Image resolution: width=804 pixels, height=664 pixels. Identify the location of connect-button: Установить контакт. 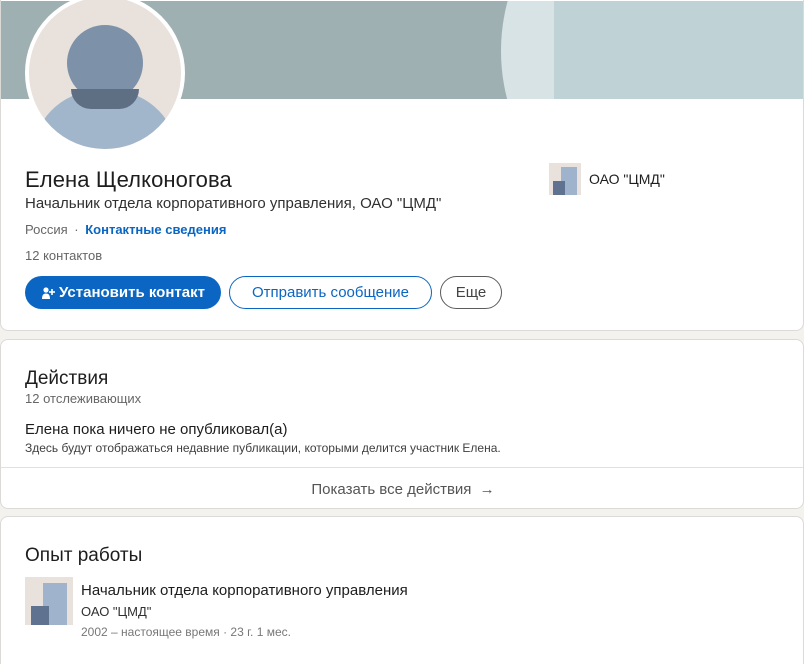
(123, 292).